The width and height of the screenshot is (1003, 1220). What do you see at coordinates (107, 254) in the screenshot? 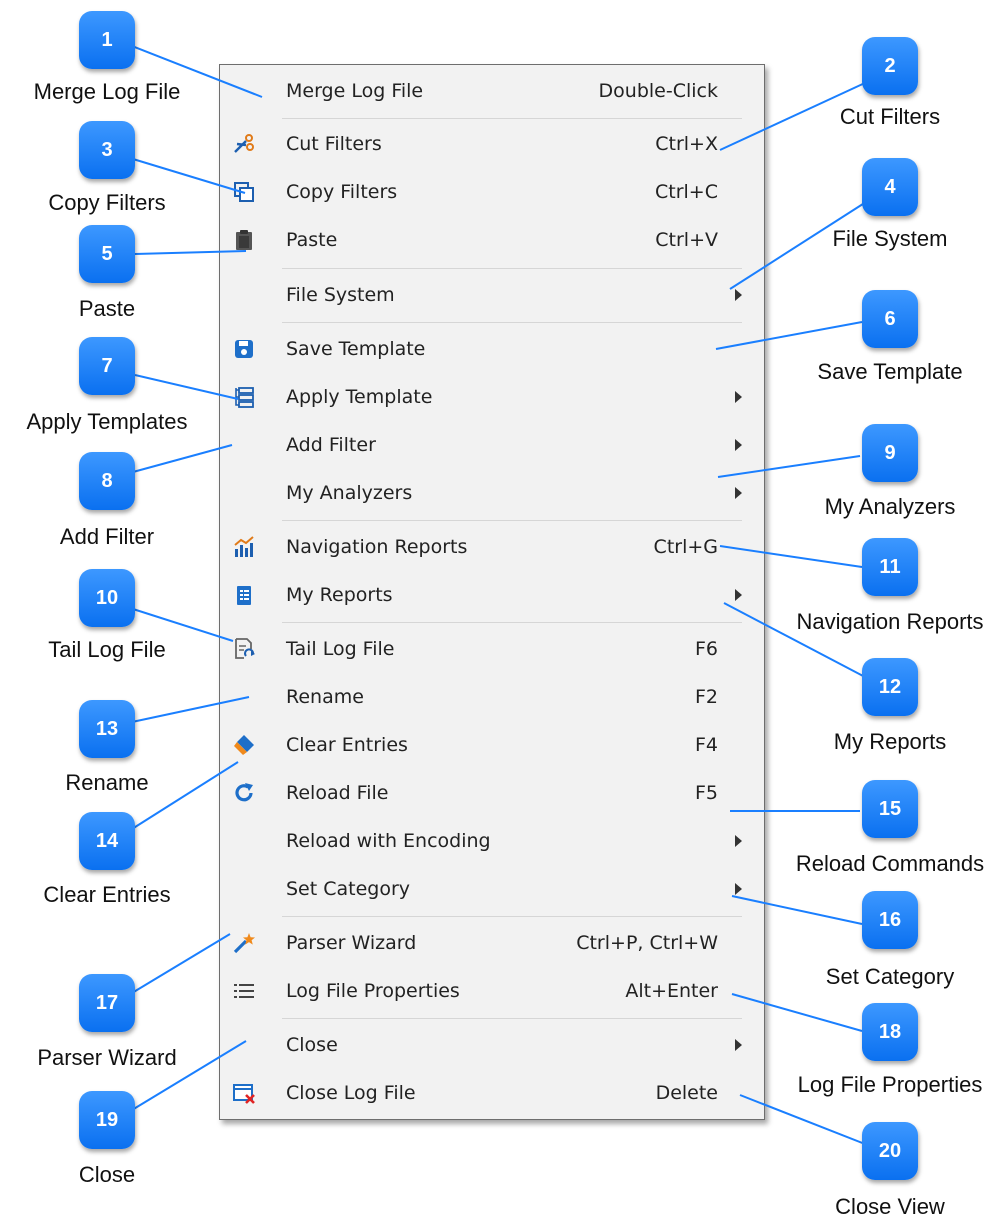
I see `callout-badge: 5` at bounding box center [107, 254].